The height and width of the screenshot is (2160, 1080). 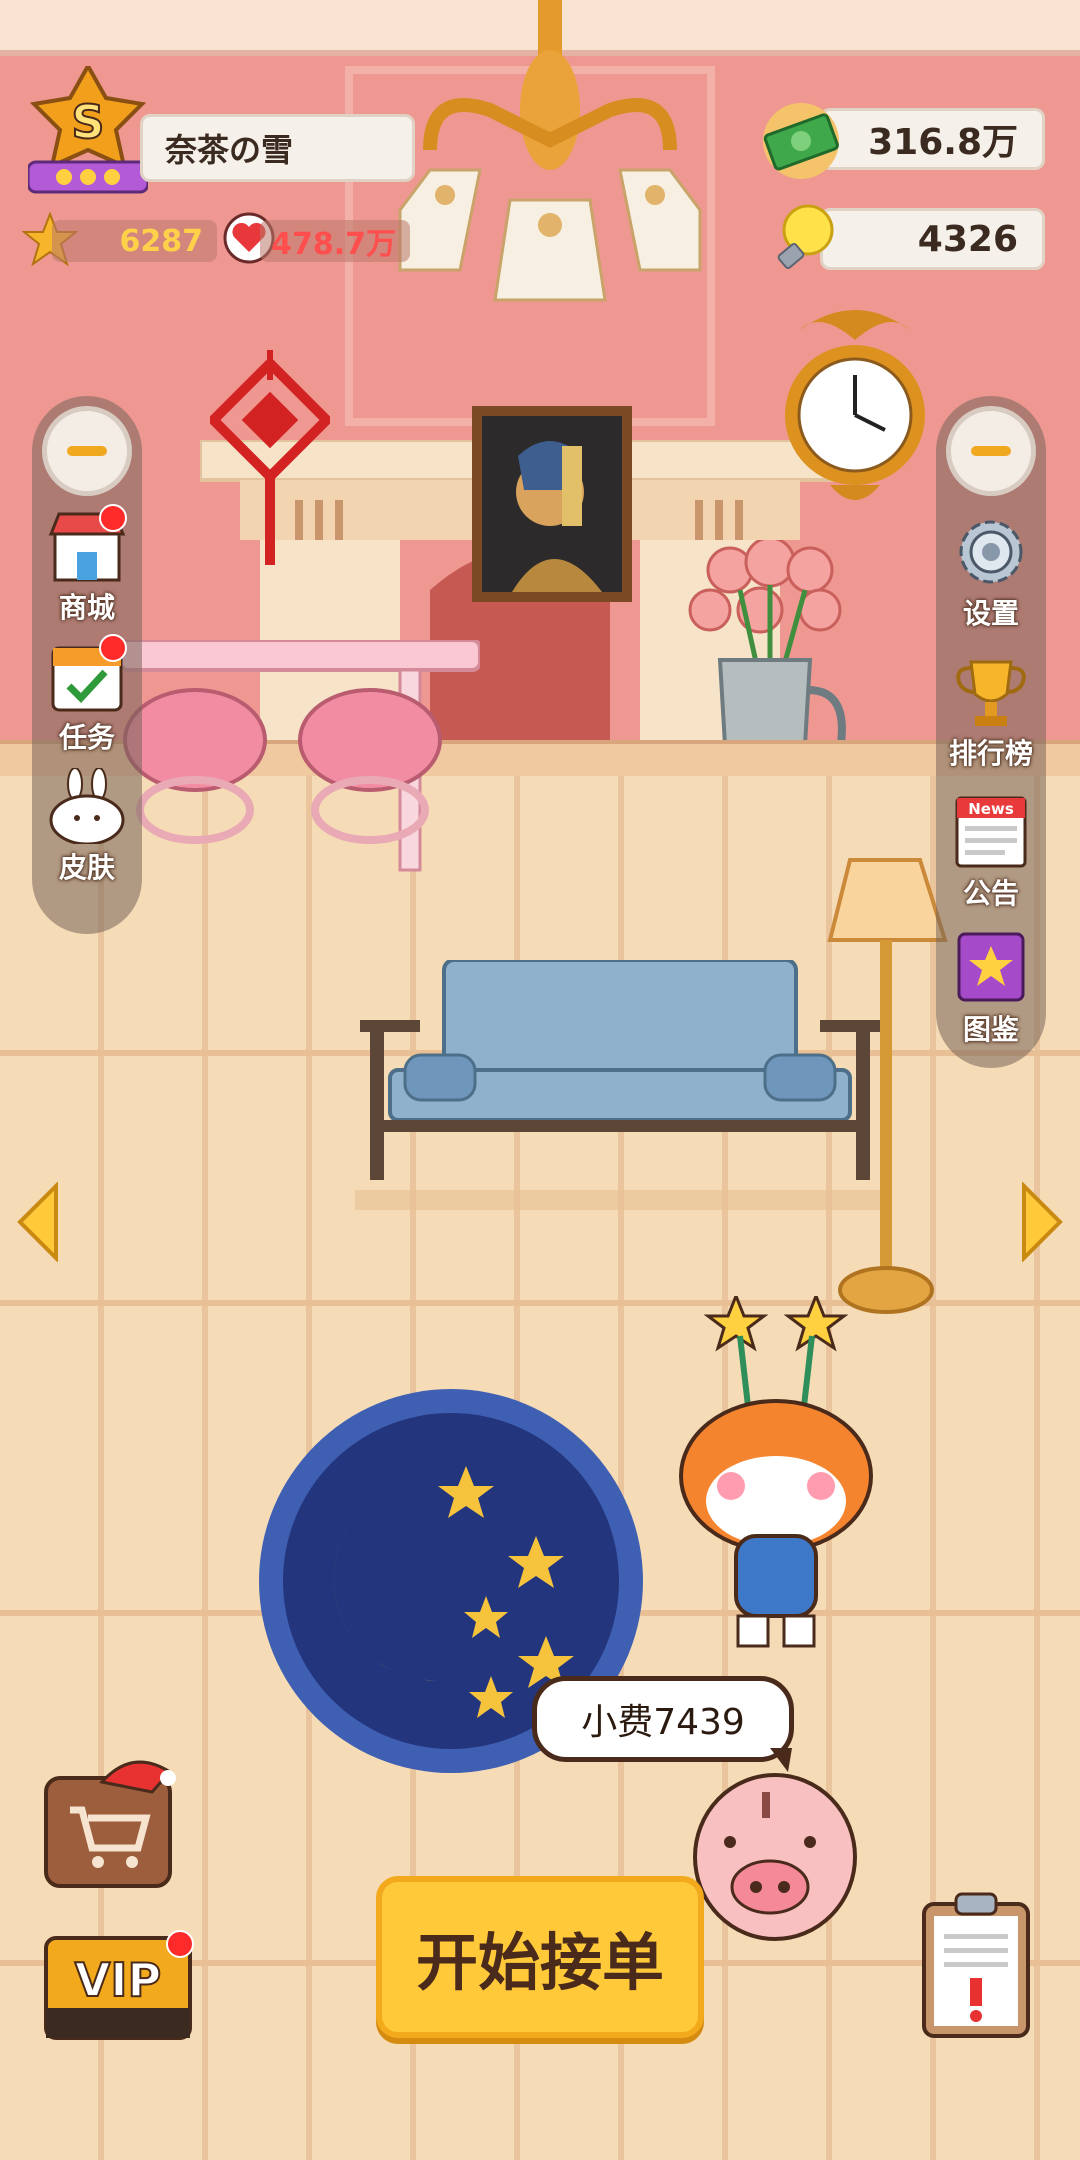 I want to click on like-count: 478.7万, so click(x=335, y=241).